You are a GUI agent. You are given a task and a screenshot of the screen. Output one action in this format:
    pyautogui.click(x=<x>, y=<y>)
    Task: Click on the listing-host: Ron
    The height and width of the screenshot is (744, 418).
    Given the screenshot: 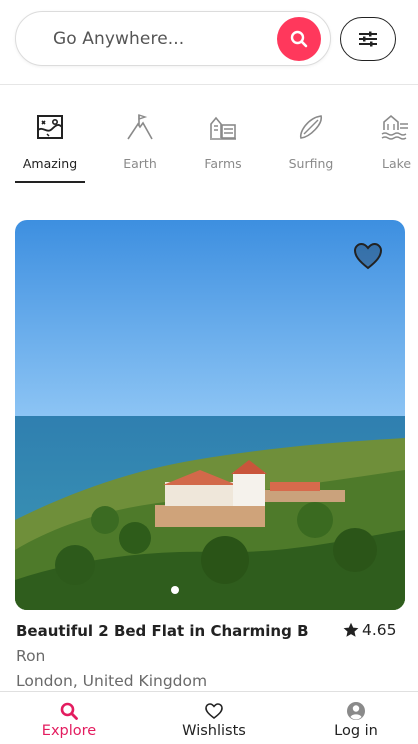 What is the action you would take?
    pyautogui.click(x=31, y=656)
    